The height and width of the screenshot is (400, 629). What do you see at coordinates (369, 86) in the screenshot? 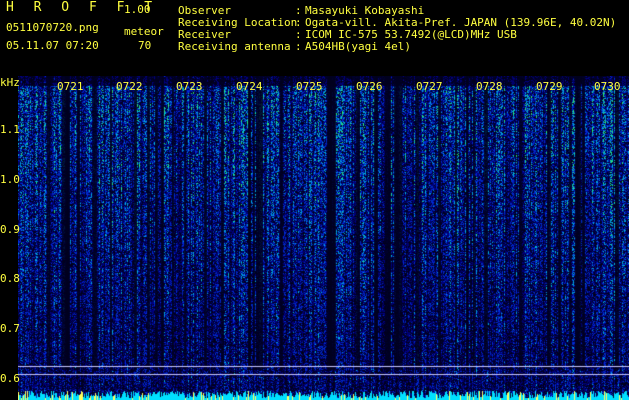
I see `time-label: 0726` at bounding box center [369, 86].